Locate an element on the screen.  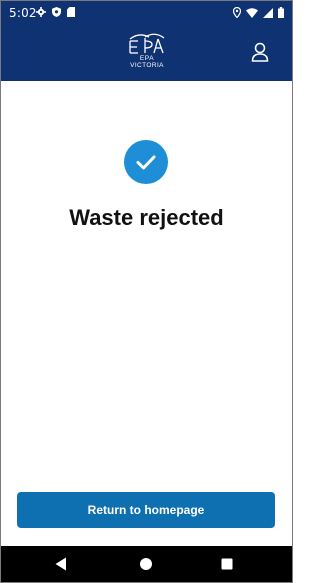
status-right-icons is located at coordinates (258, 12).